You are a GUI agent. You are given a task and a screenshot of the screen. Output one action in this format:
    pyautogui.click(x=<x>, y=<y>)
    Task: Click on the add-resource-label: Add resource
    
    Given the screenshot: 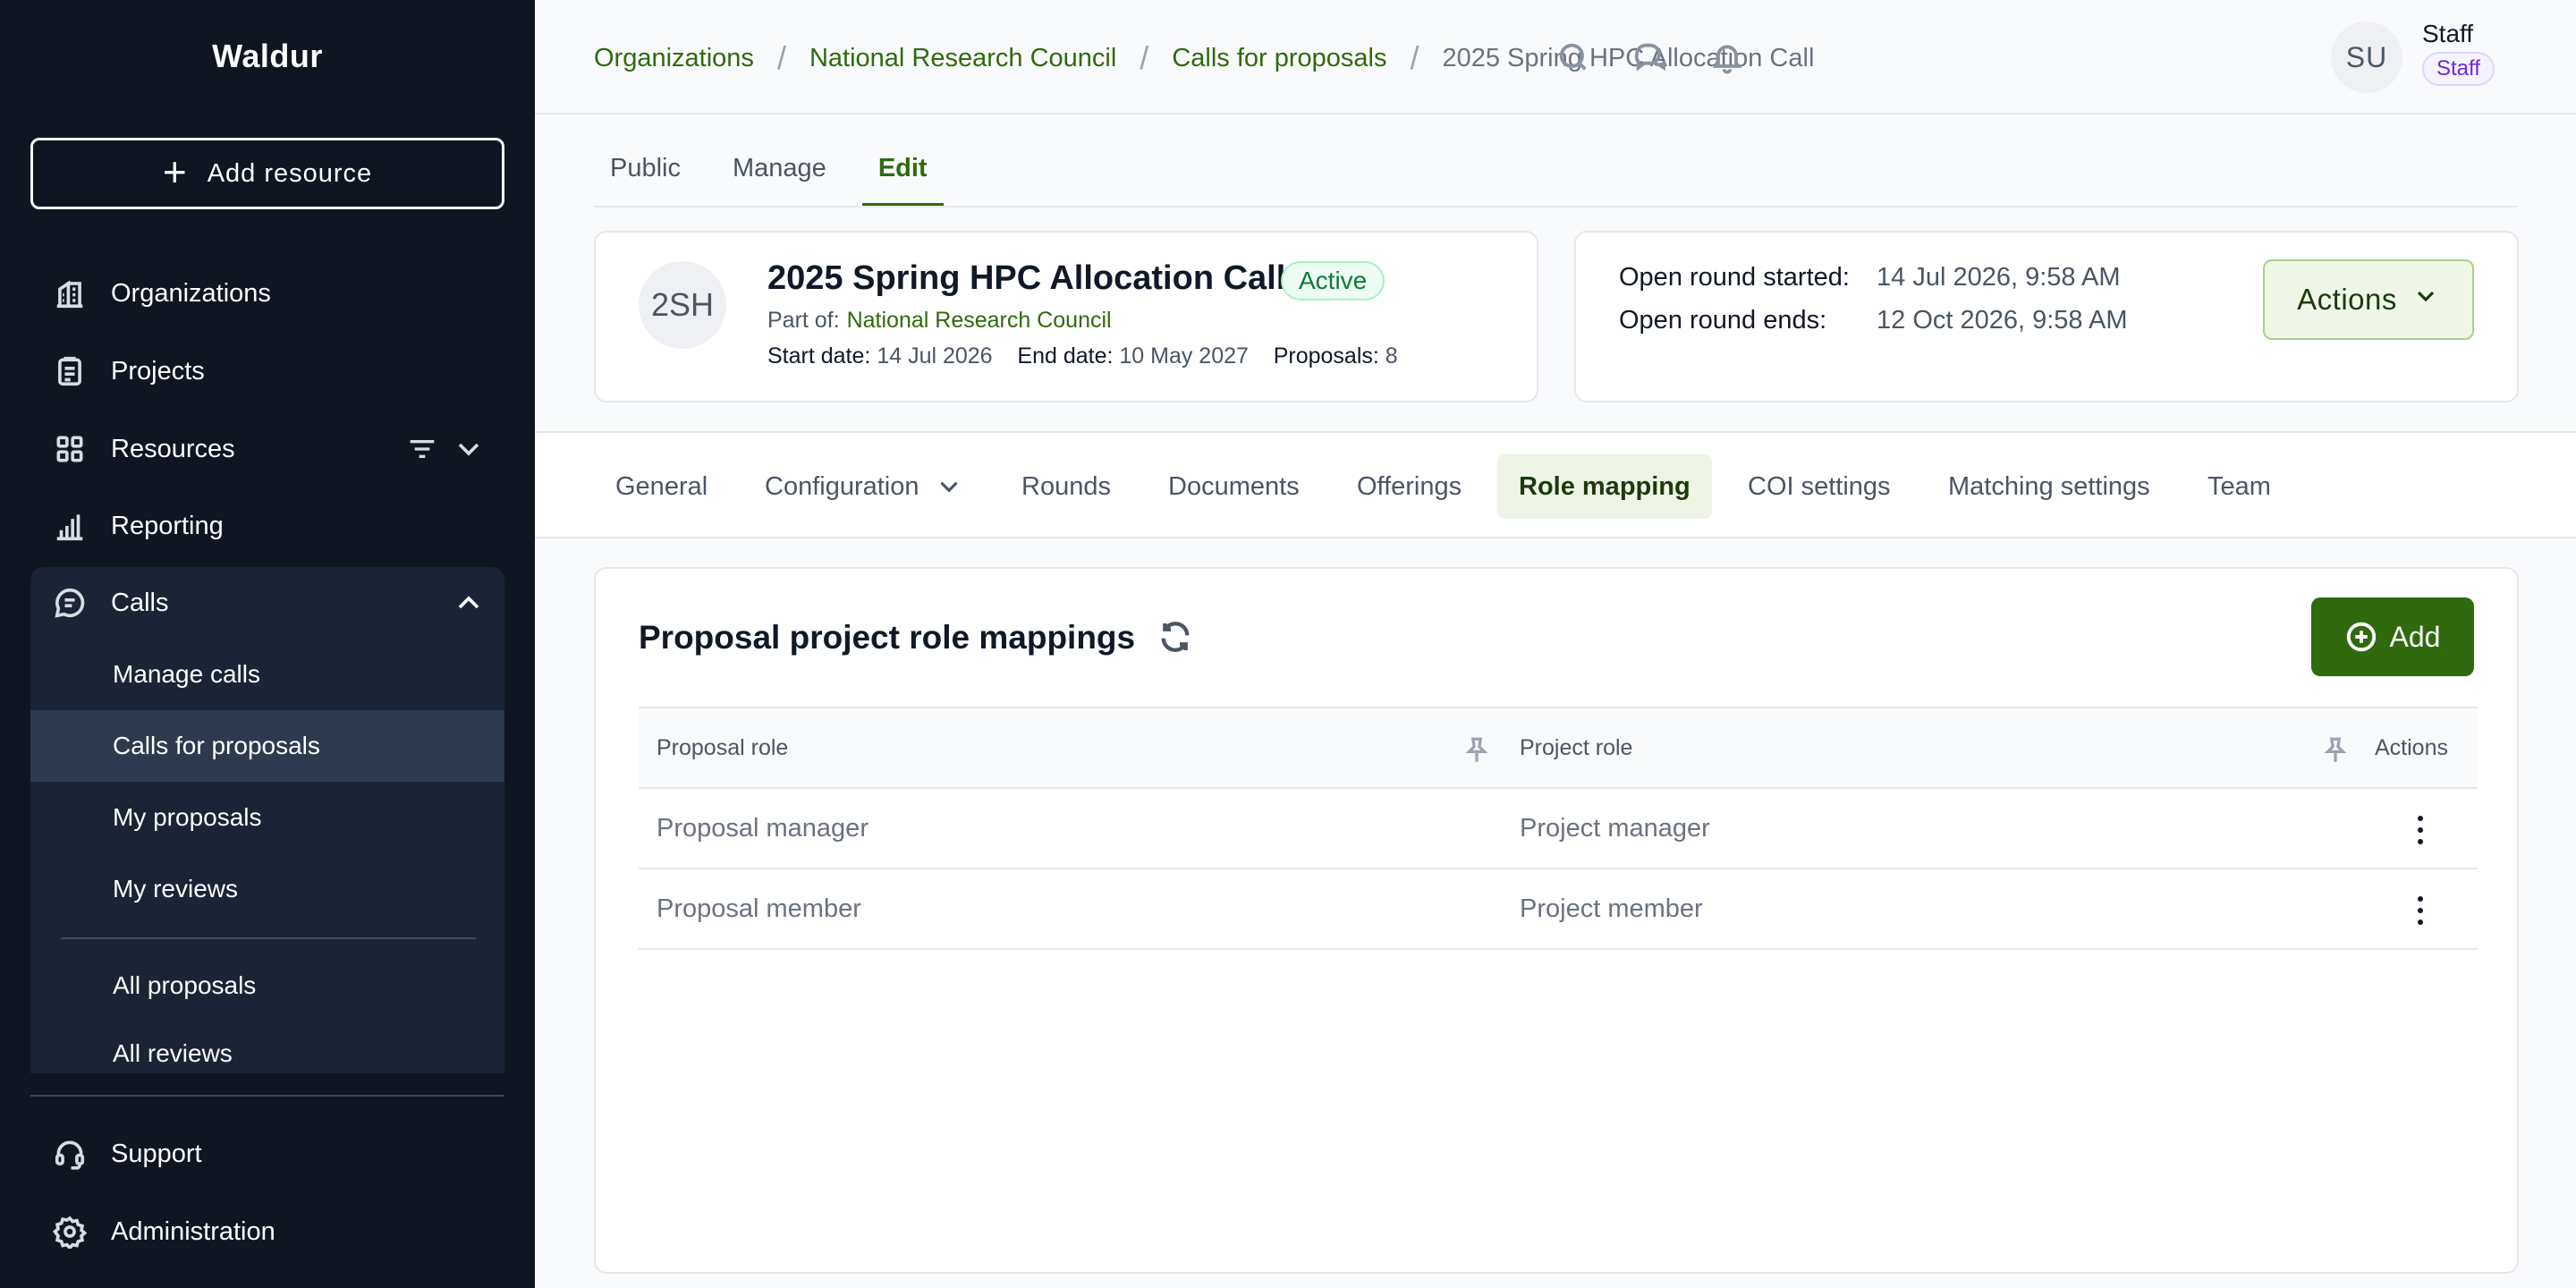 What is the action you would take?
    pyautogui.click(x=290, y=173)
    